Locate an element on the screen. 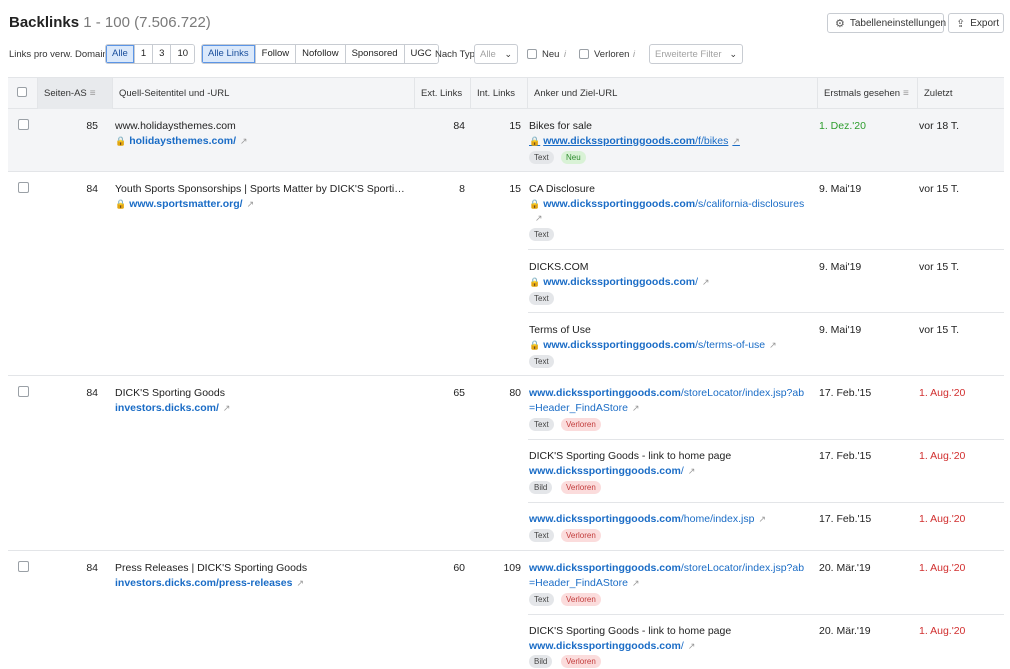 This screenshot has height=669, width=1010. link-type-all: Alle Links is located at coordinates (229, 54).